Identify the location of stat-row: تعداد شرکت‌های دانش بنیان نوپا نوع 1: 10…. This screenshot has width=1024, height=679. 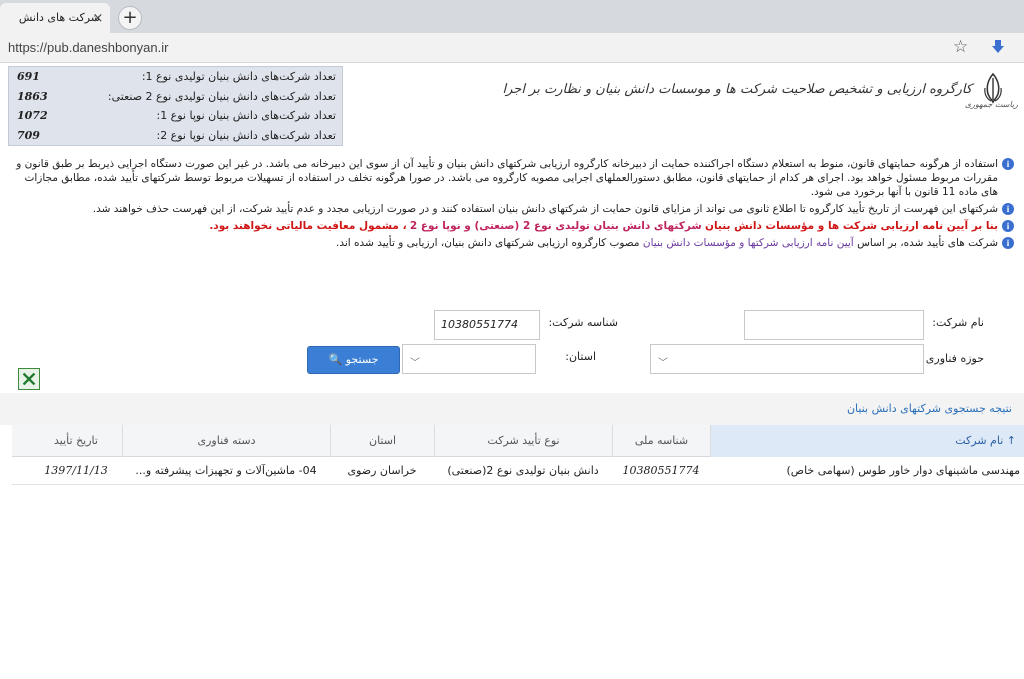
(175, 116).